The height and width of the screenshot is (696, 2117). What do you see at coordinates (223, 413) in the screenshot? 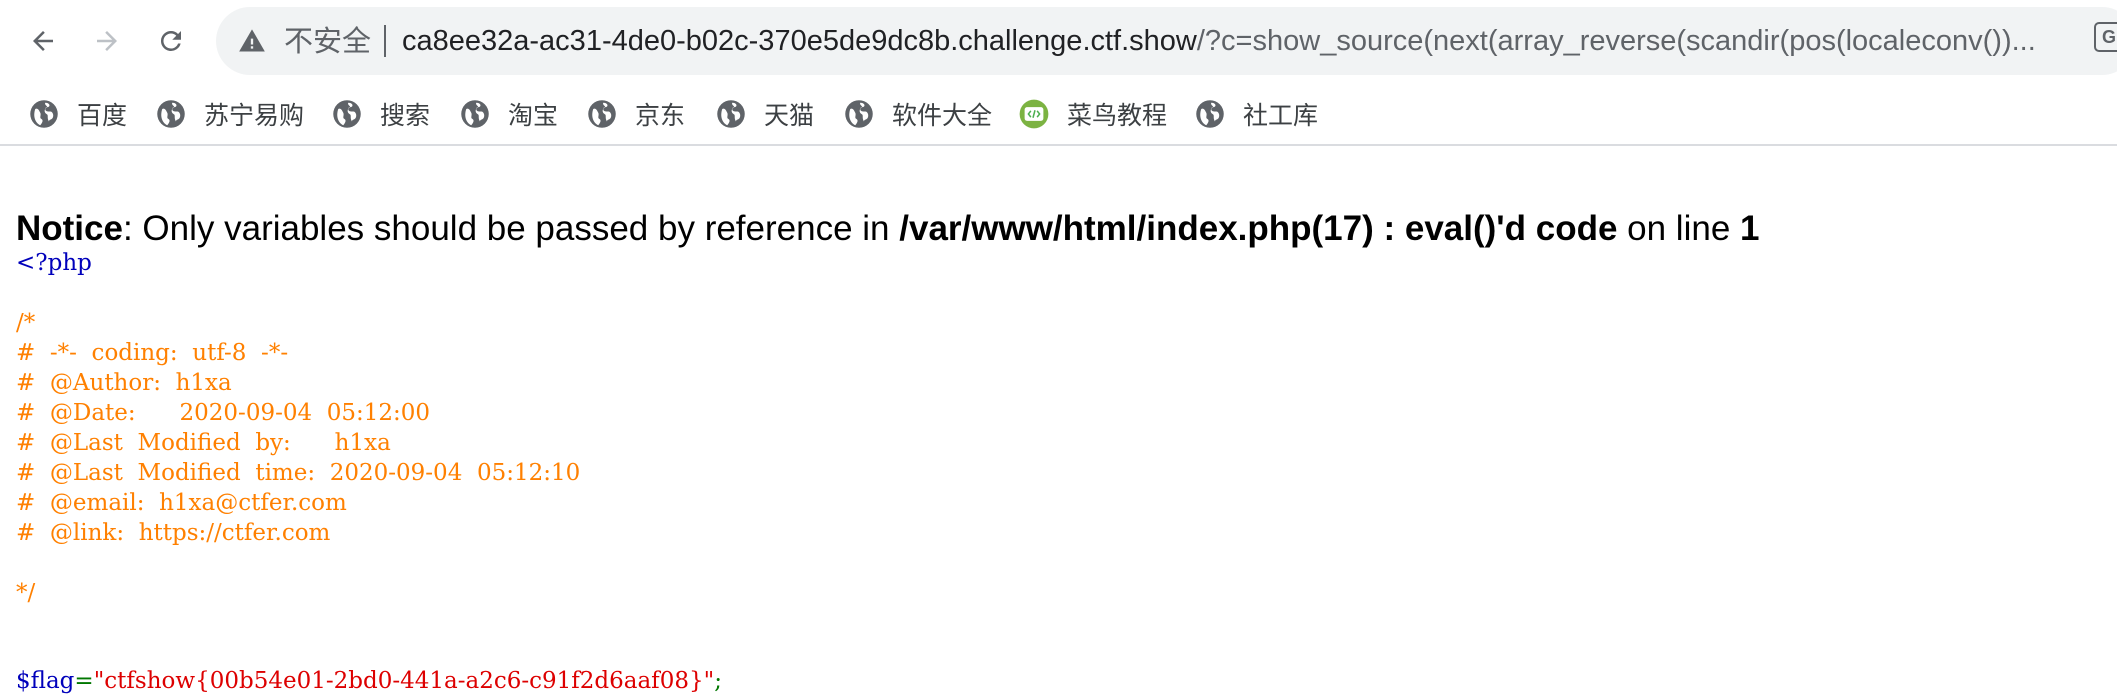
I see `comment-line: # @Date: 2020-09-04 05:12:00` at bounding box center [223, 413].